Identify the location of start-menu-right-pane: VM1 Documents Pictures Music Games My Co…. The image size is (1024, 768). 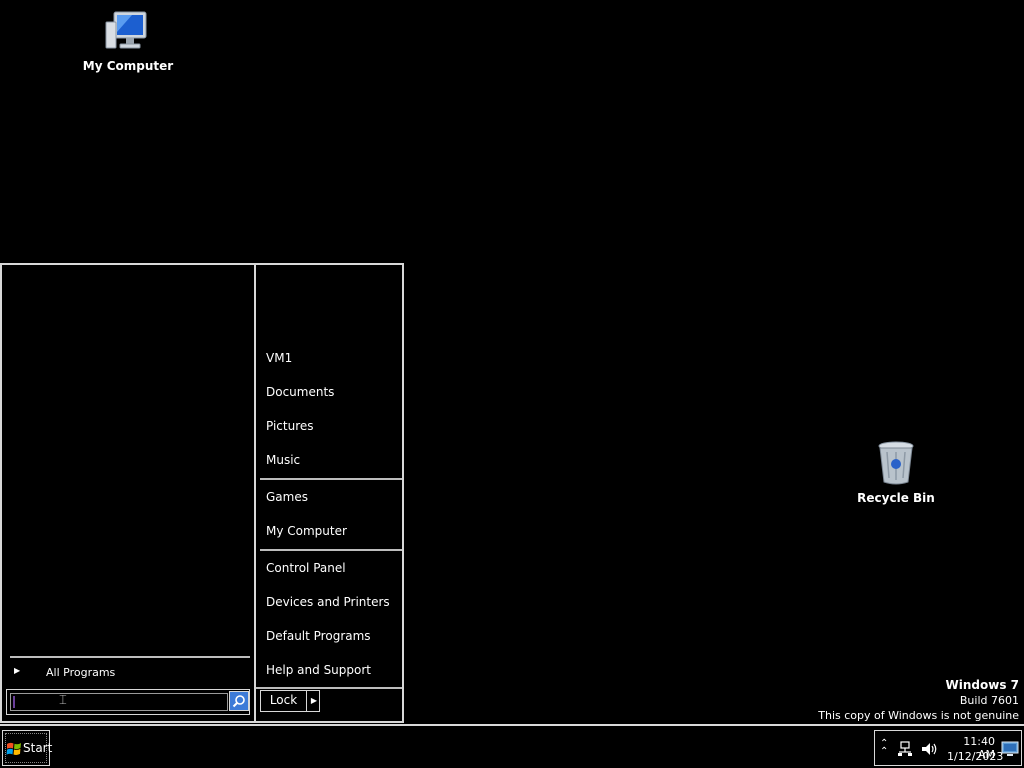
(329, 493).